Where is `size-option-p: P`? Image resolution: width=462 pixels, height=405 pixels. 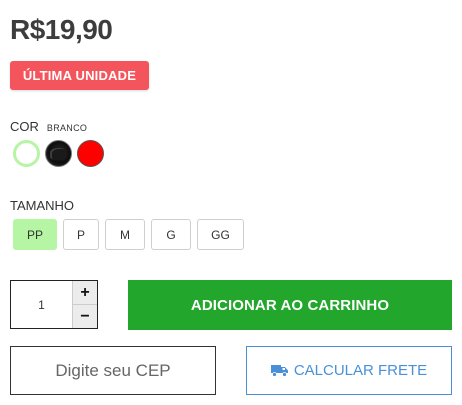 size-option-p: P is located at coordinates (81, 234).